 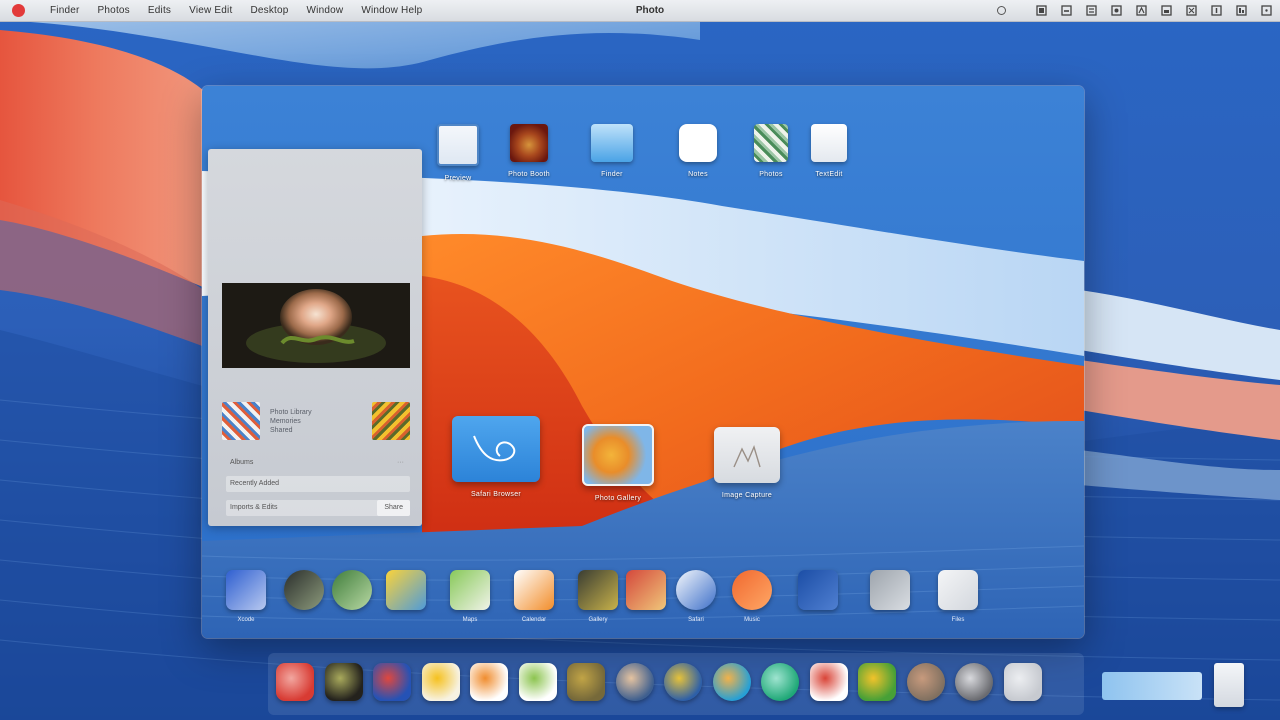 I want to click on grid-app-5: Maps, so click(x=470, y=596).